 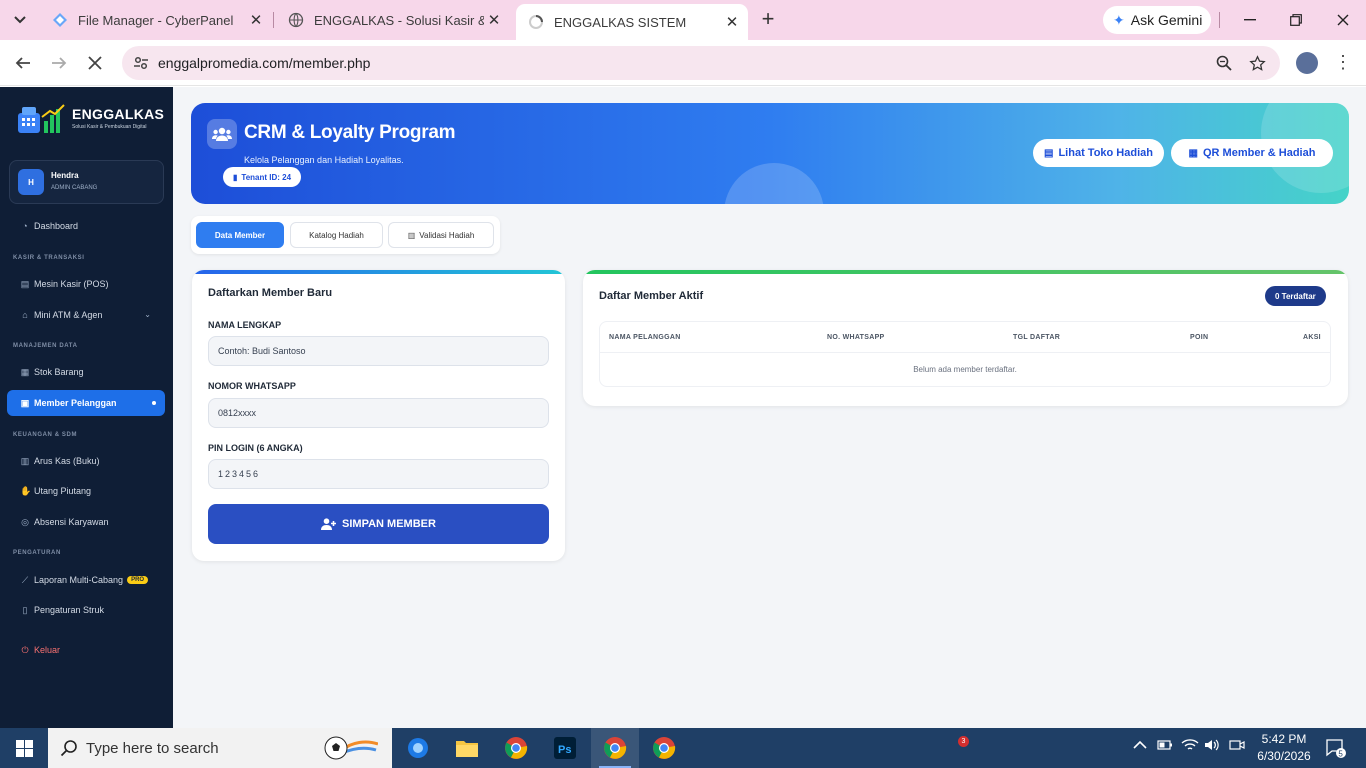 I want to click on column-header: POIN, so click(x=1199, y=337).